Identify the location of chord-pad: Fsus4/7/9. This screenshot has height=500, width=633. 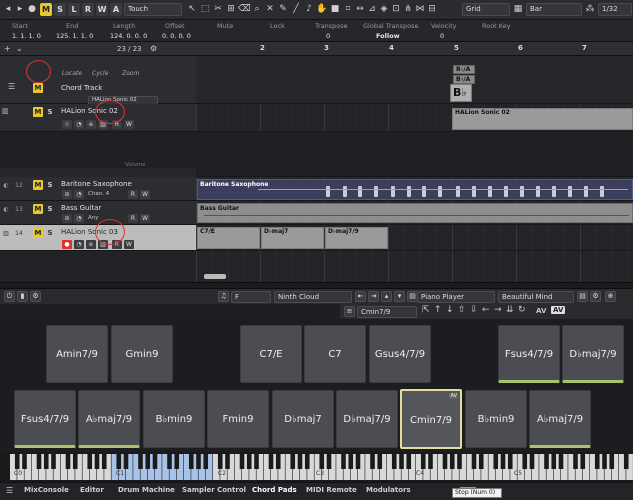
(45, 419).